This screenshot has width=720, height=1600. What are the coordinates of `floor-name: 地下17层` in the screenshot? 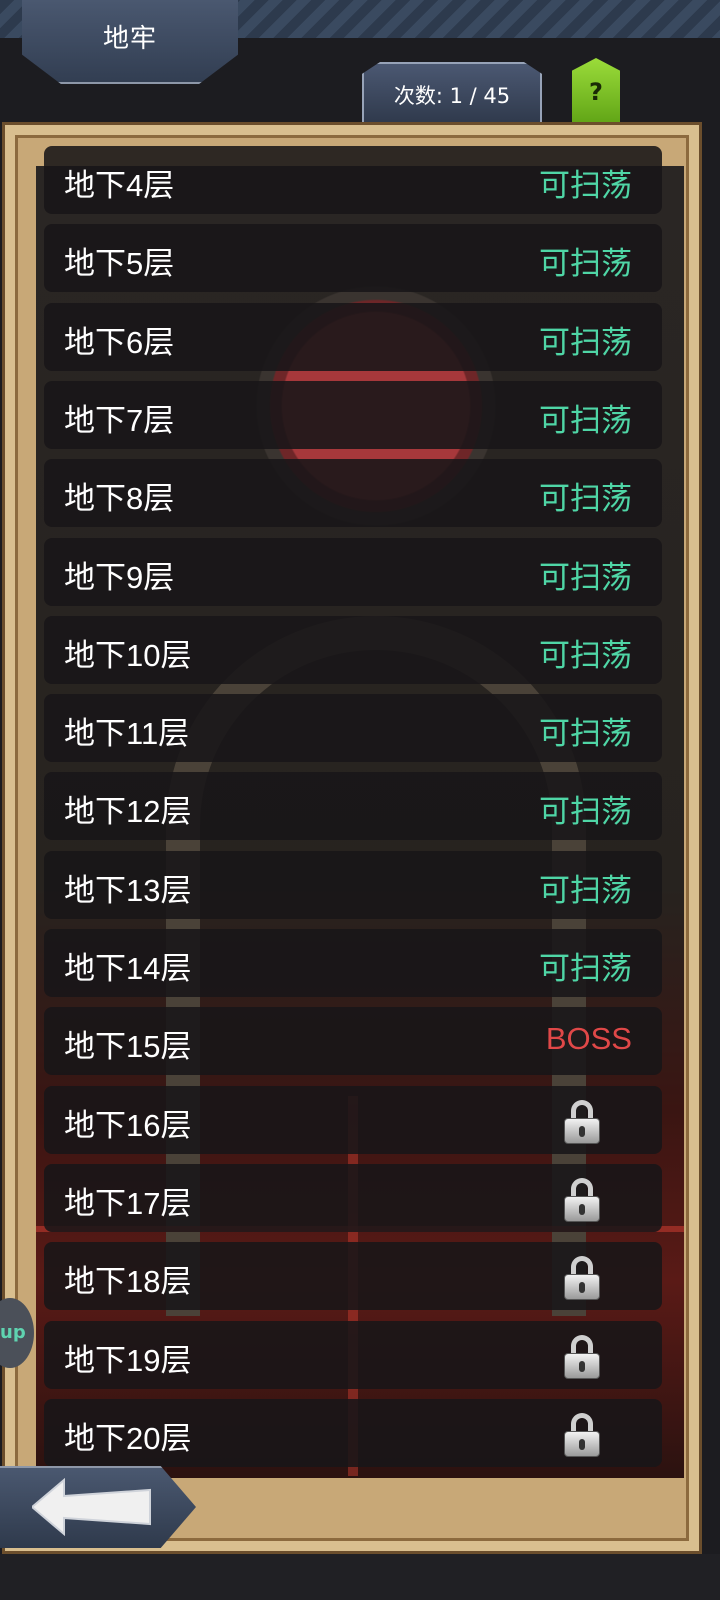 It's located at (128, 1203).